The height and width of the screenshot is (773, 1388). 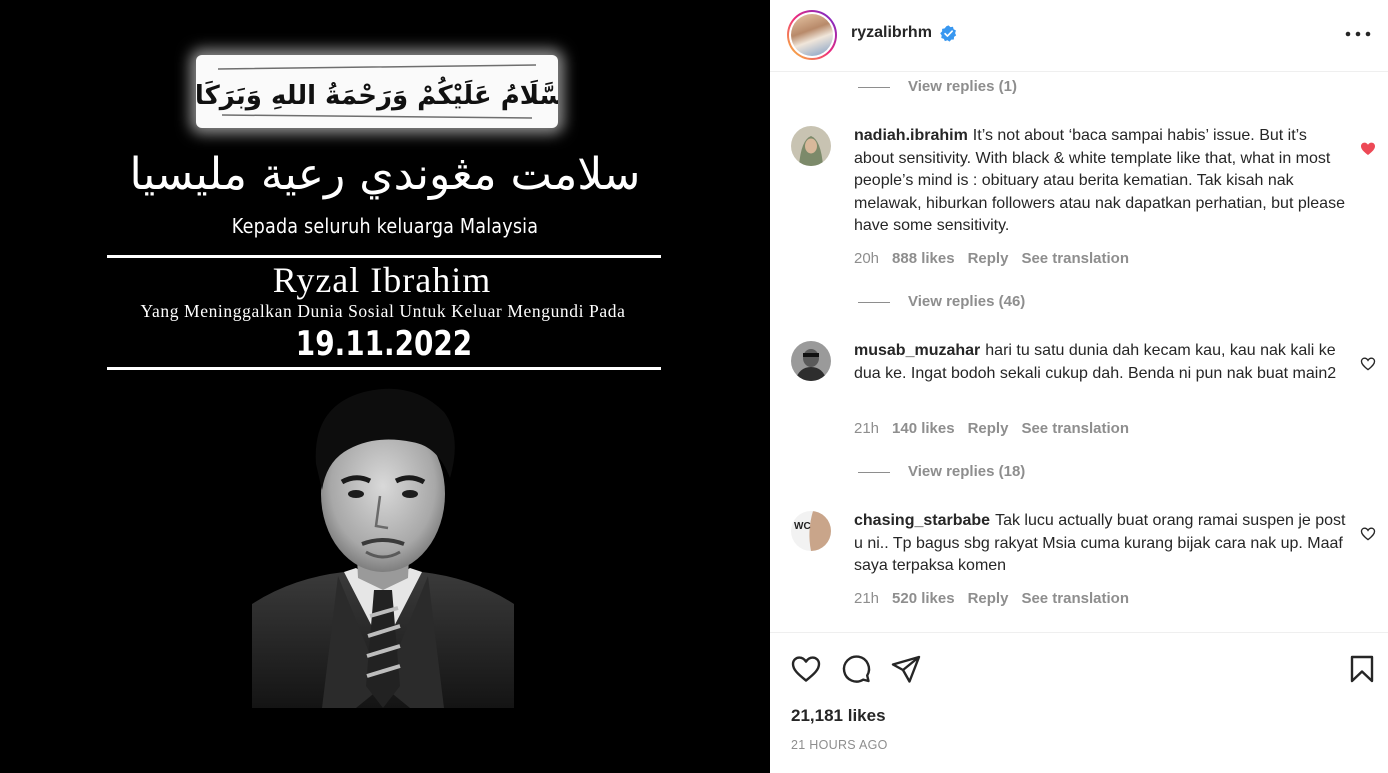 I want to click on jawi-greeting: سلامت مڠوندي رعية مليسيا, so click(x=385, y=174).